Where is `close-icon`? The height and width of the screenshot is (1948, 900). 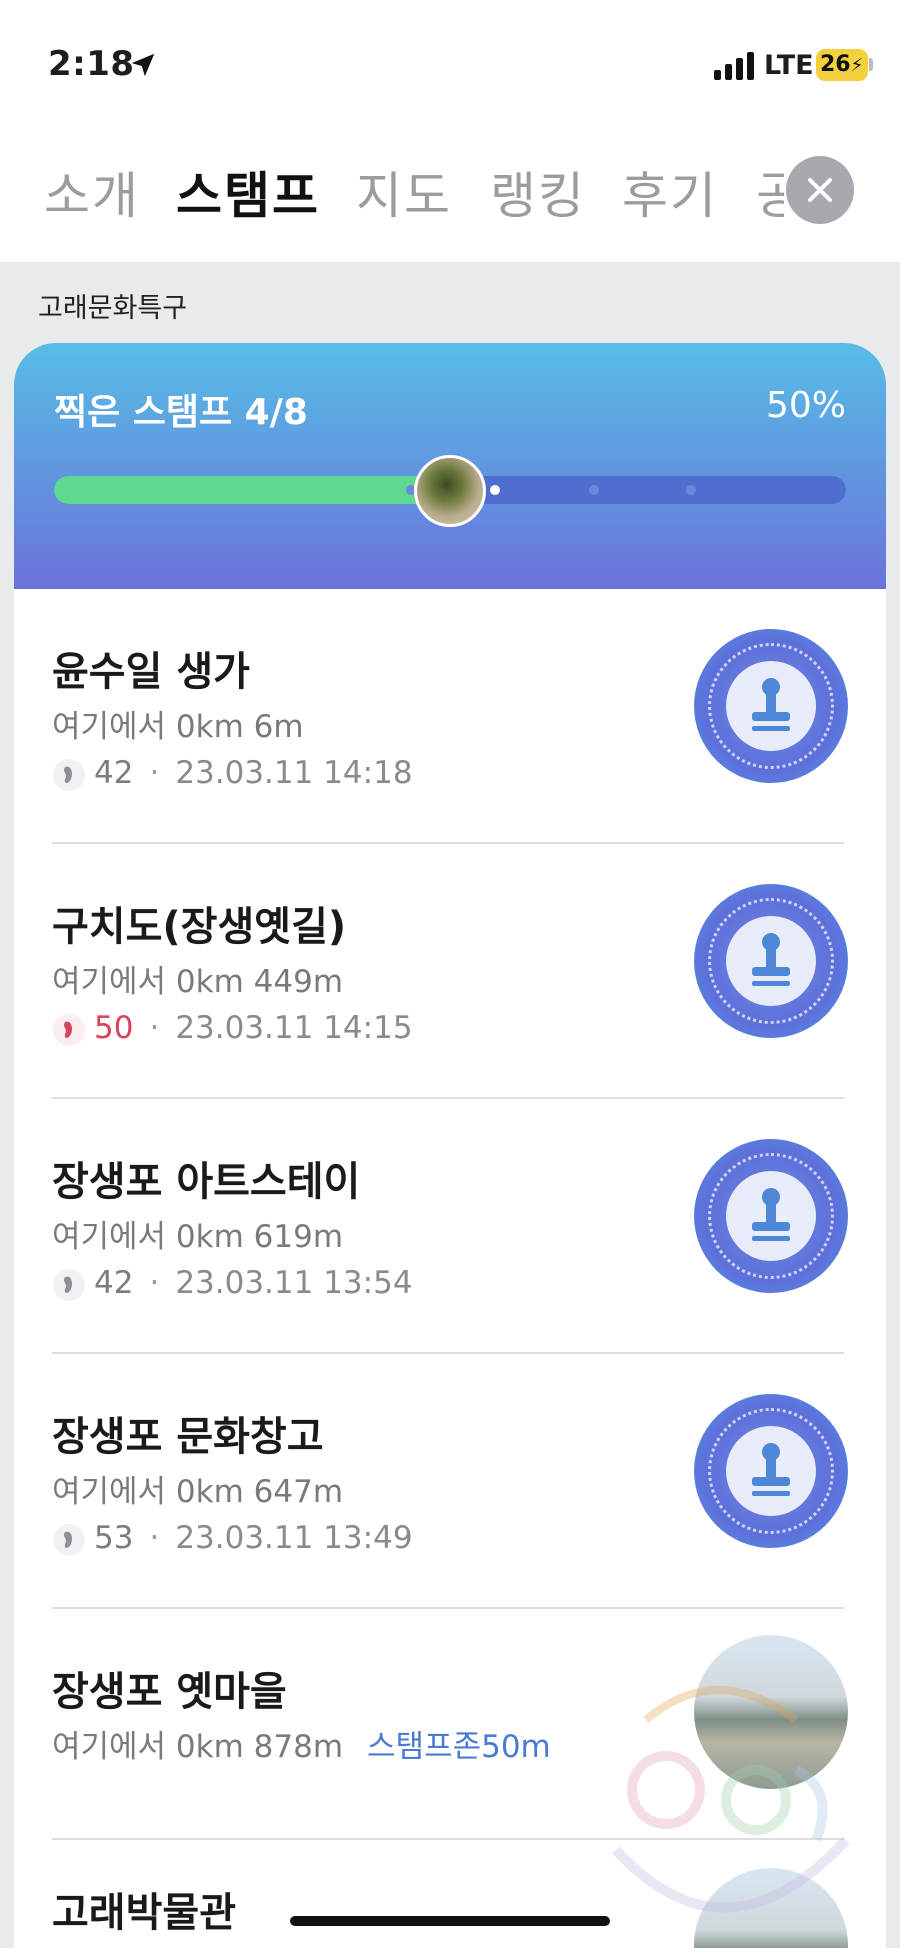 close-icon is located at coordinates (820, 190).